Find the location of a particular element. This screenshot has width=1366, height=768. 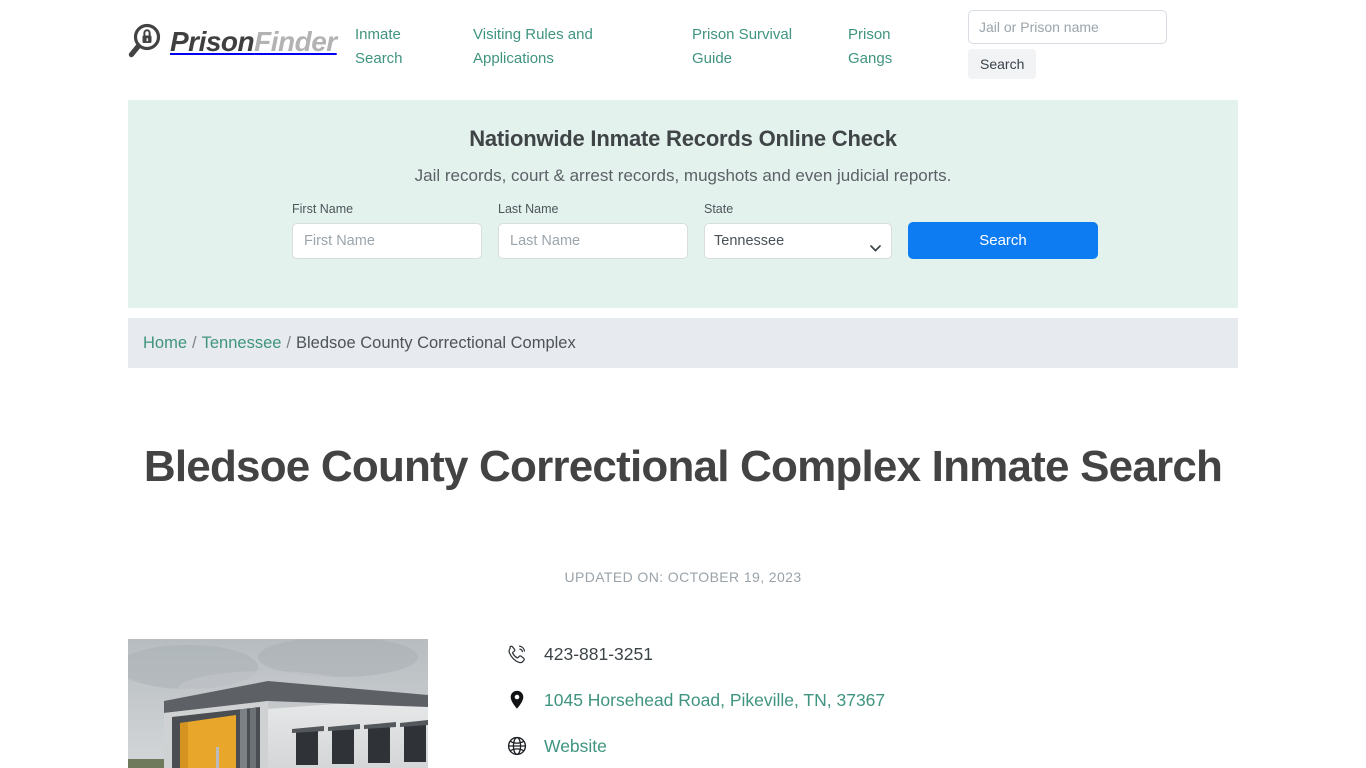

last-name-field-group: Last Name is located at coordinates (593, 230).